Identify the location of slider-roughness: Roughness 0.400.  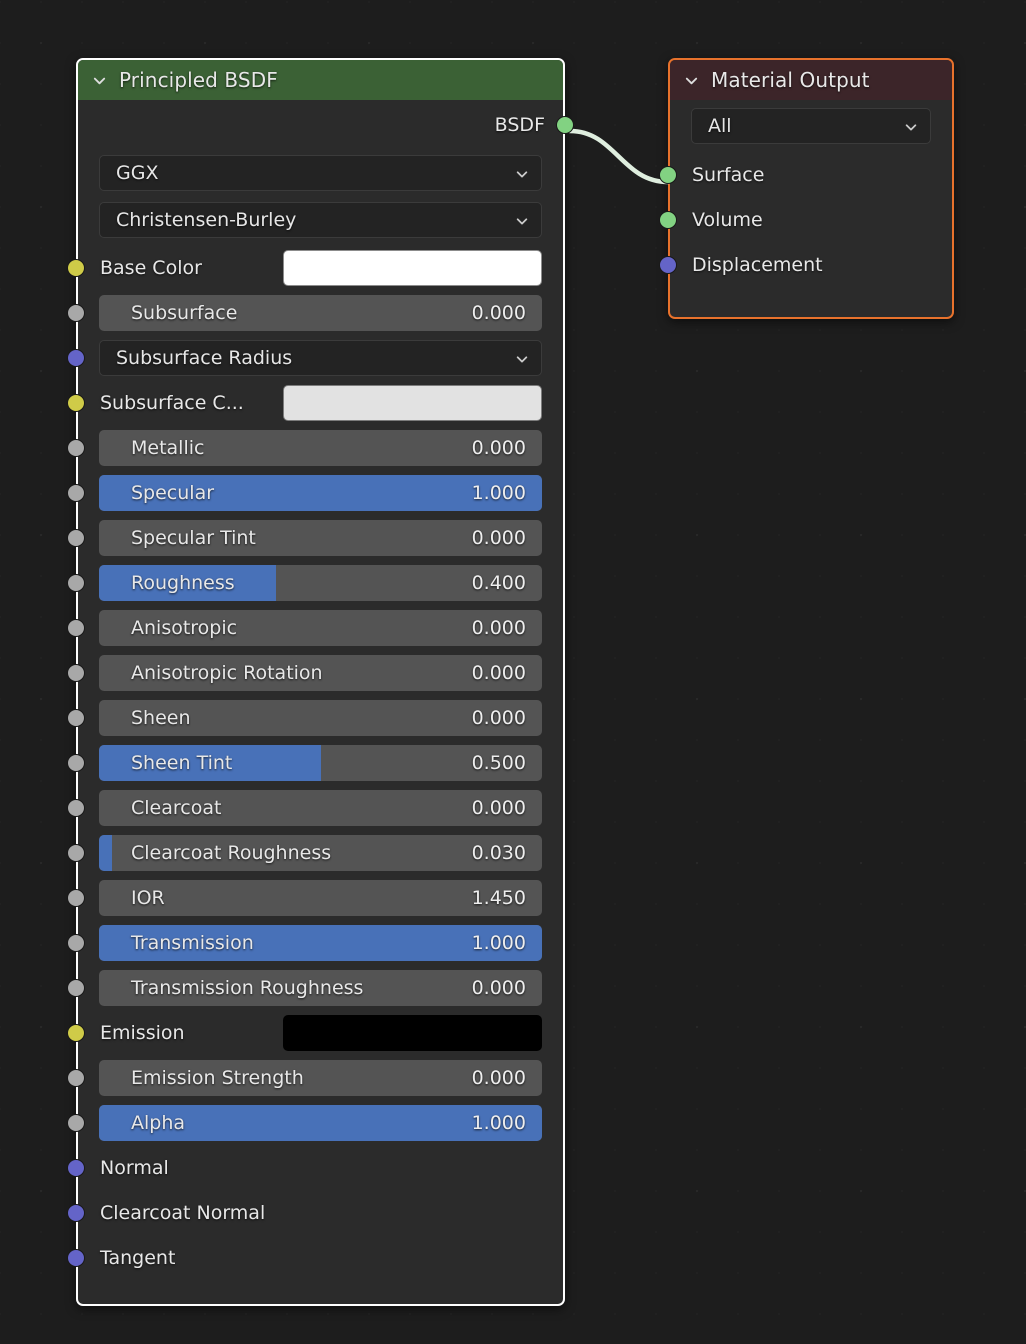
(320, 582).